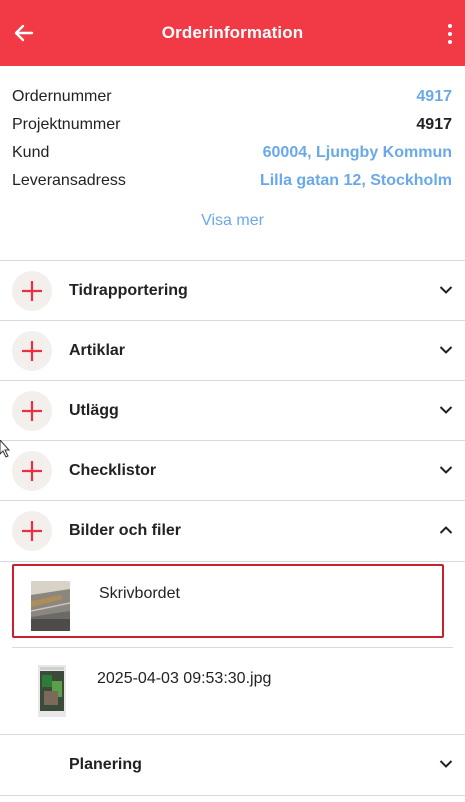  Describe the element at coordinates (5, 449) in the screenshot. I see `mouse-cursor-icon` at that location.